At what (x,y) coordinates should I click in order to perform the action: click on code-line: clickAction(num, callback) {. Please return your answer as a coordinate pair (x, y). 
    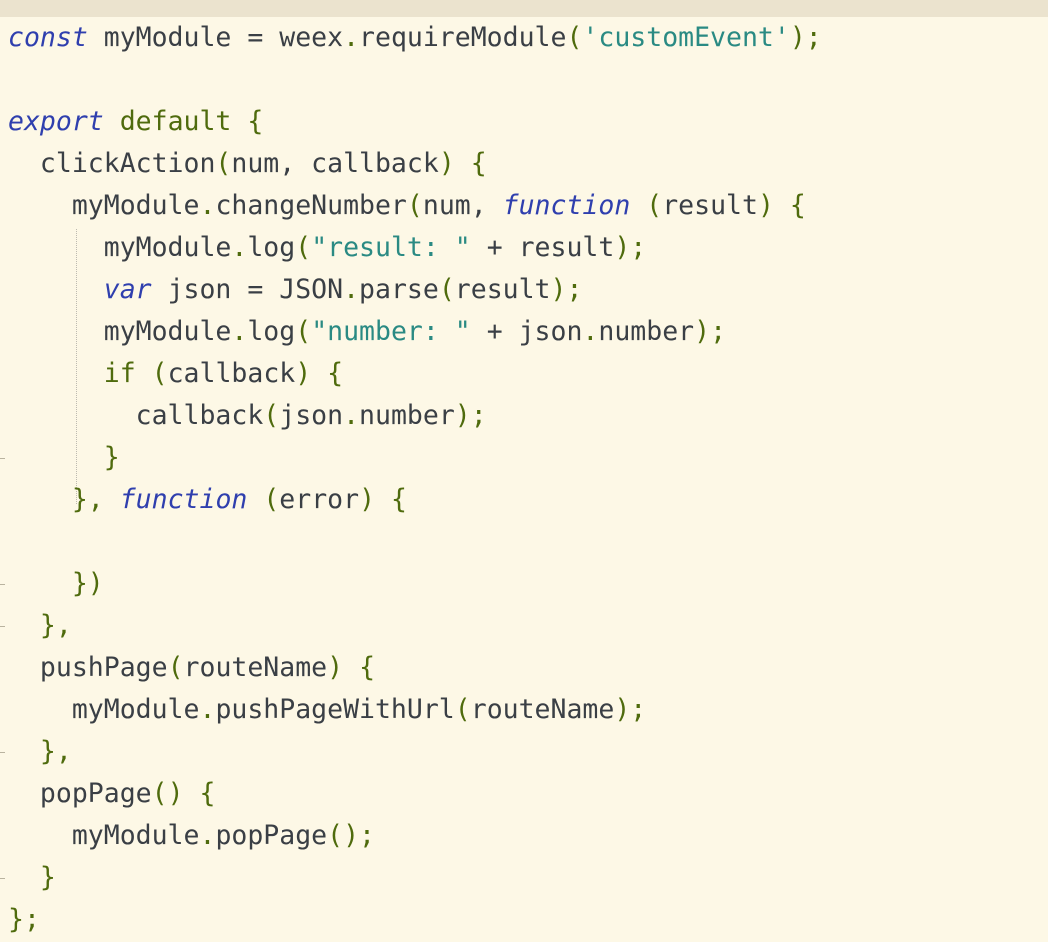
    Looking at the image, I should click on (415, 164).